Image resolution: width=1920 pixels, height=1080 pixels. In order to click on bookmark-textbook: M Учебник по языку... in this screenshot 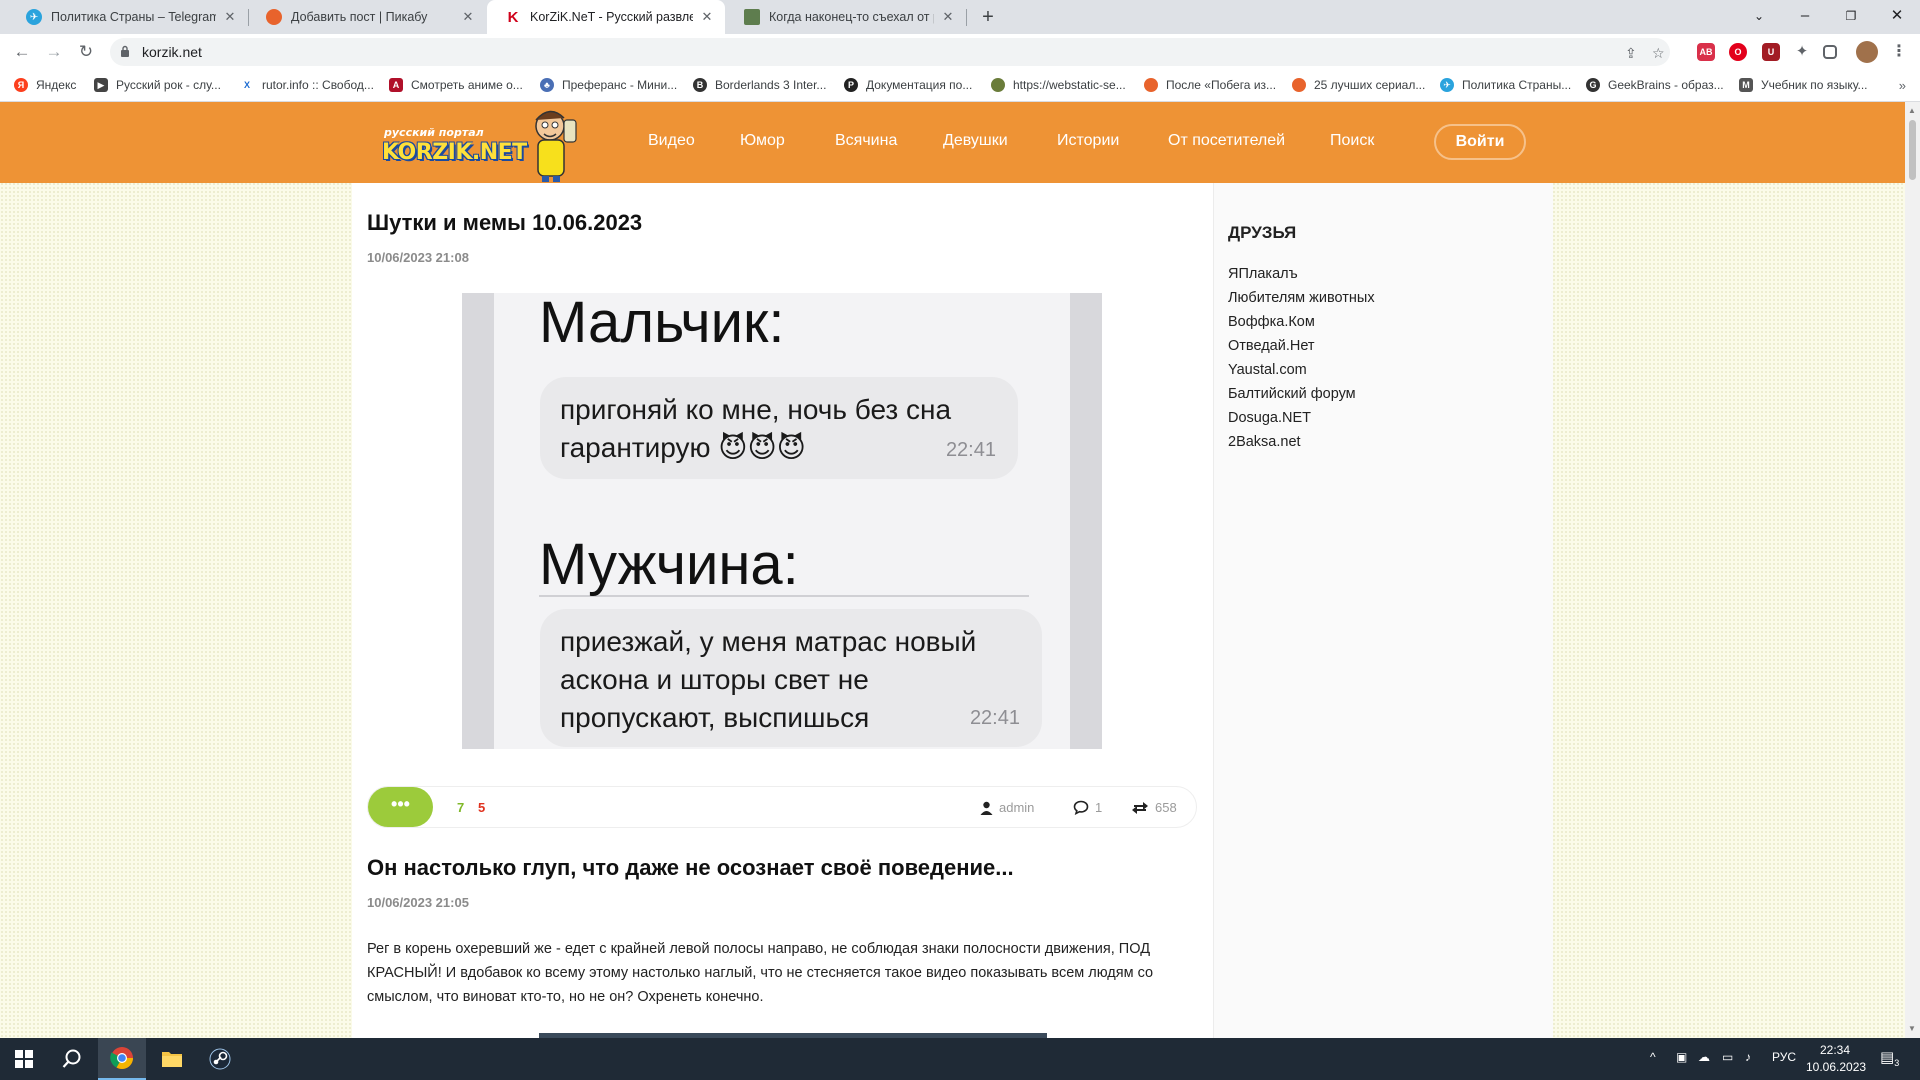, I will do `click(1803, 85)`.